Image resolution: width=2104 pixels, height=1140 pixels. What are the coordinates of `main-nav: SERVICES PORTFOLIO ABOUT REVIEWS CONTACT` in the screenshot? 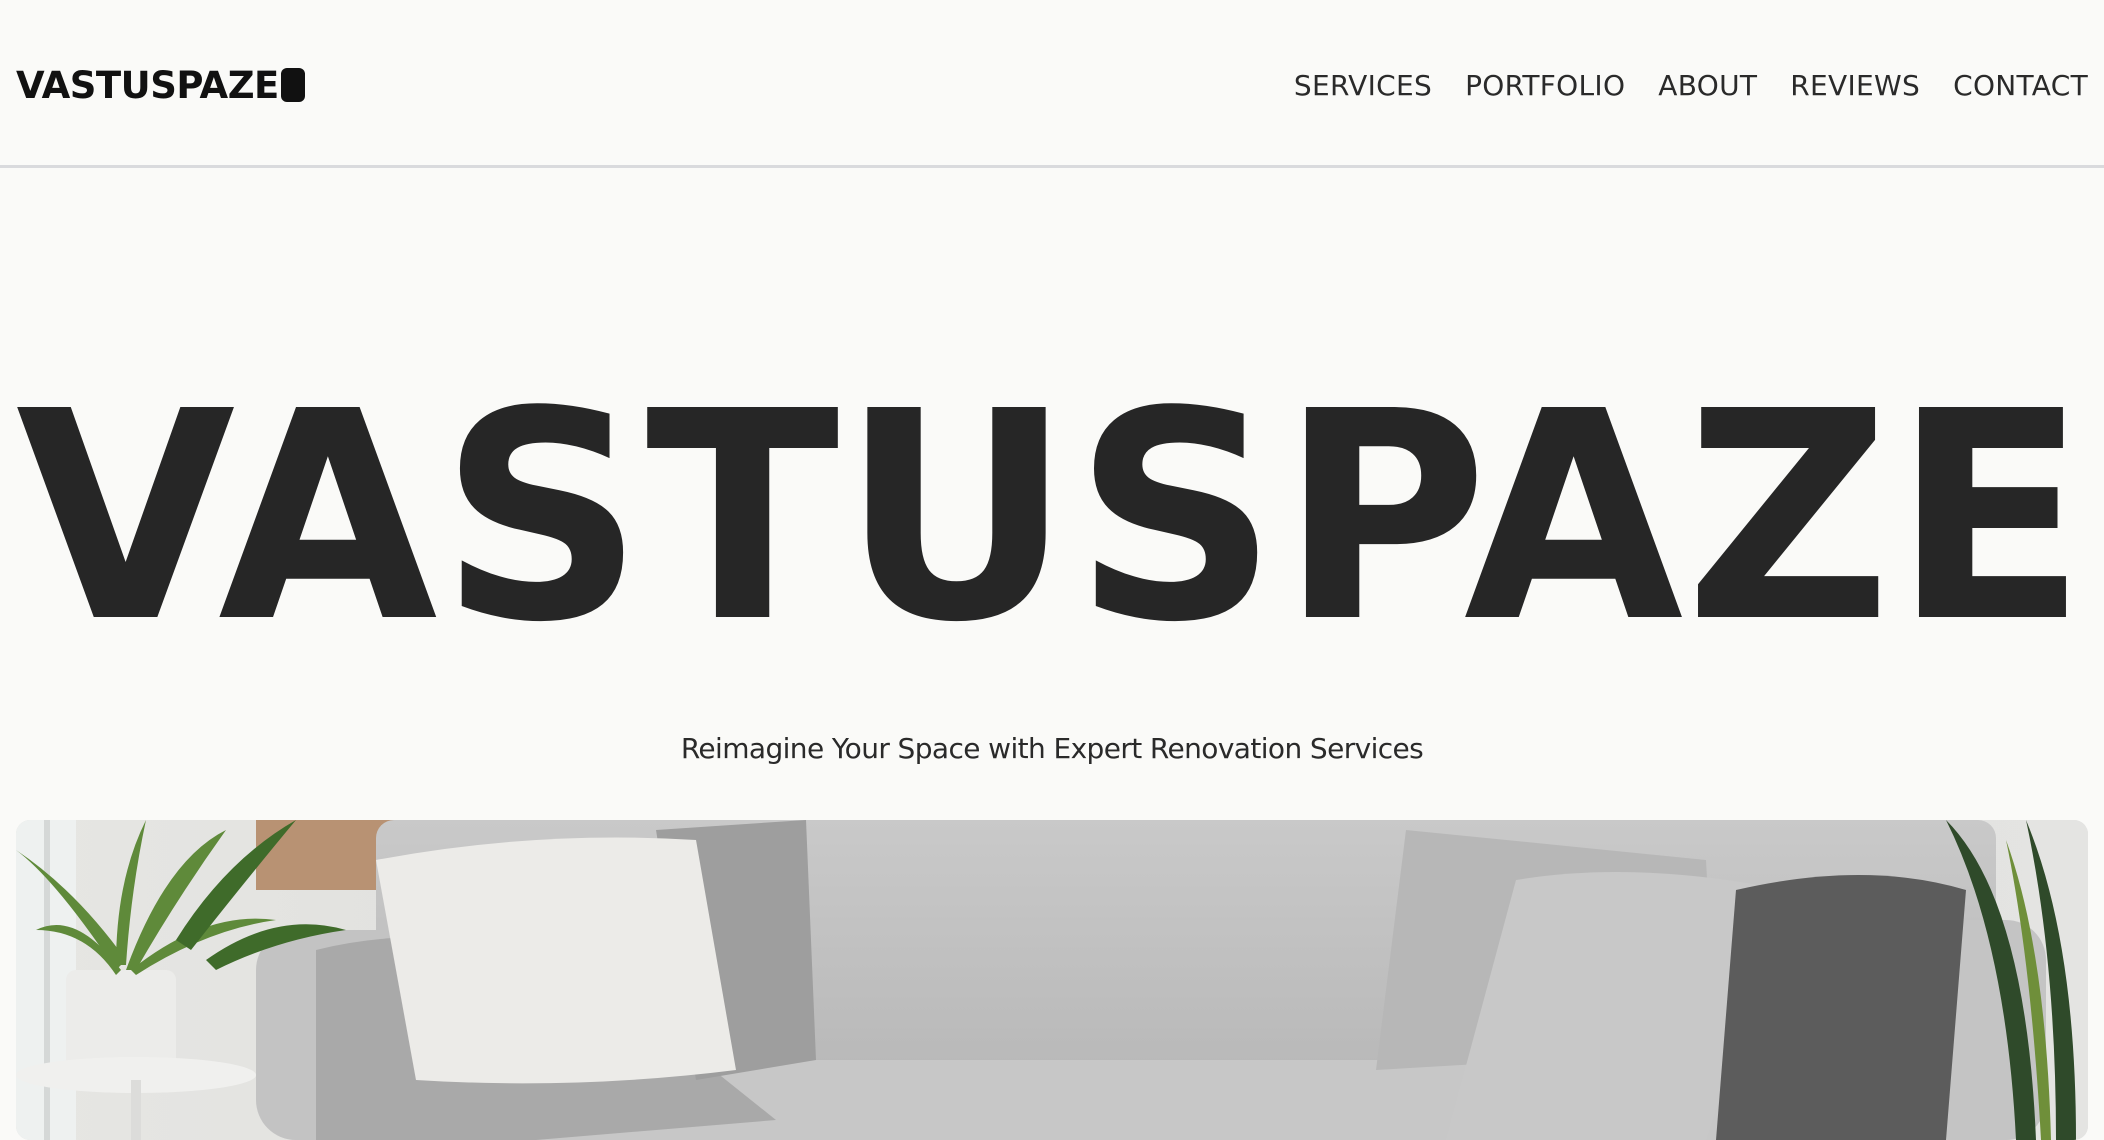 It's located at (1691, 85).